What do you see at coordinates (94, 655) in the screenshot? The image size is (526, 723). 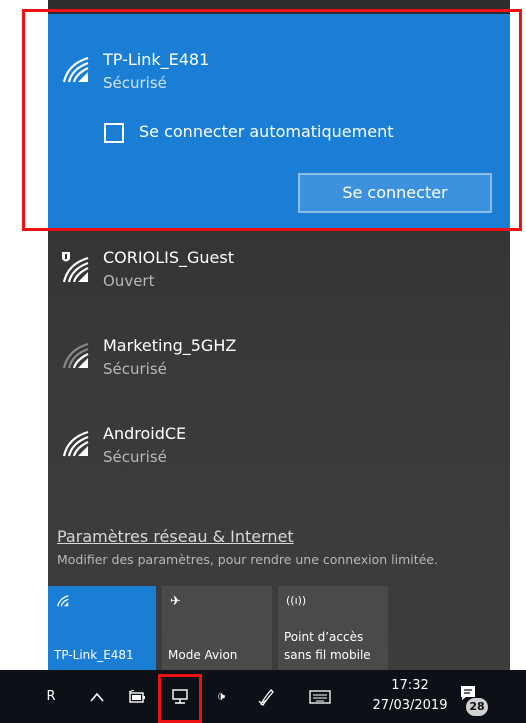 I see `tile-label: TP-Link_E481` at bounding box center [94, 655].